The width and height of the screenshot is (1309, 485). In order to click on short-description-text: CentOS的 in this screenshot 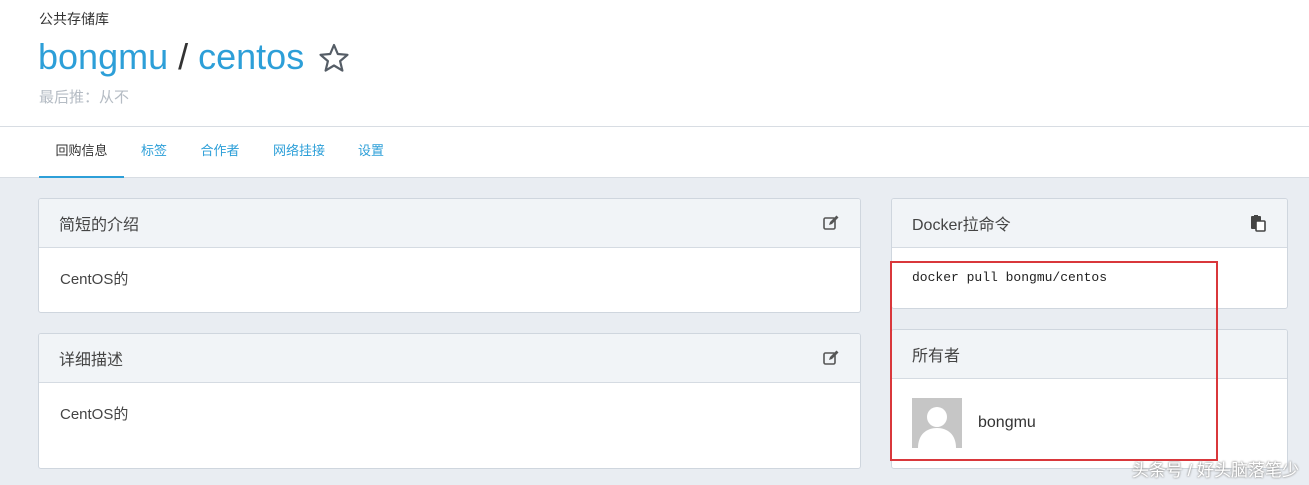, I will do `click(94, 279)`.